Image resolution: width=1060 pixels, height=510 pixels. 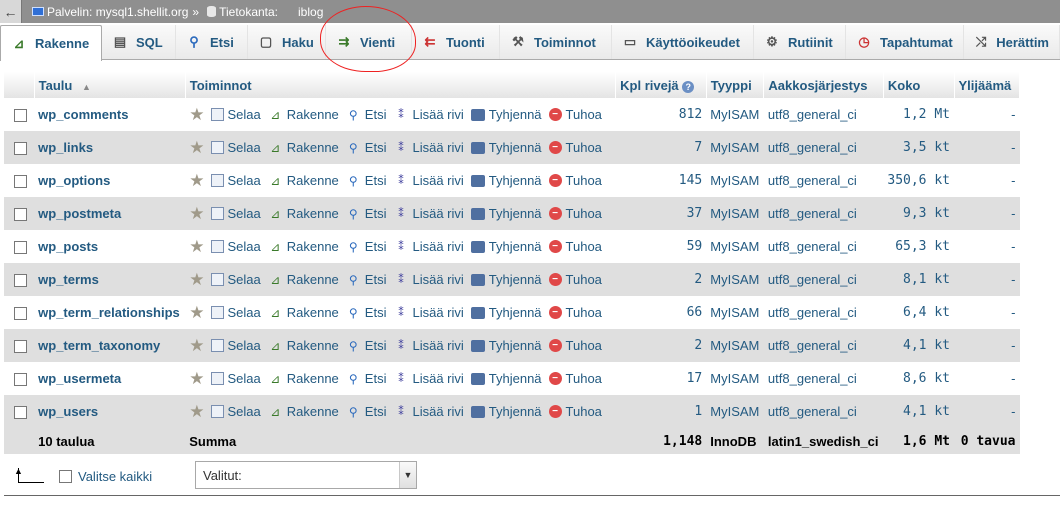 I want to click on table-name-link: wp_comments, so click(x=83, y=114).